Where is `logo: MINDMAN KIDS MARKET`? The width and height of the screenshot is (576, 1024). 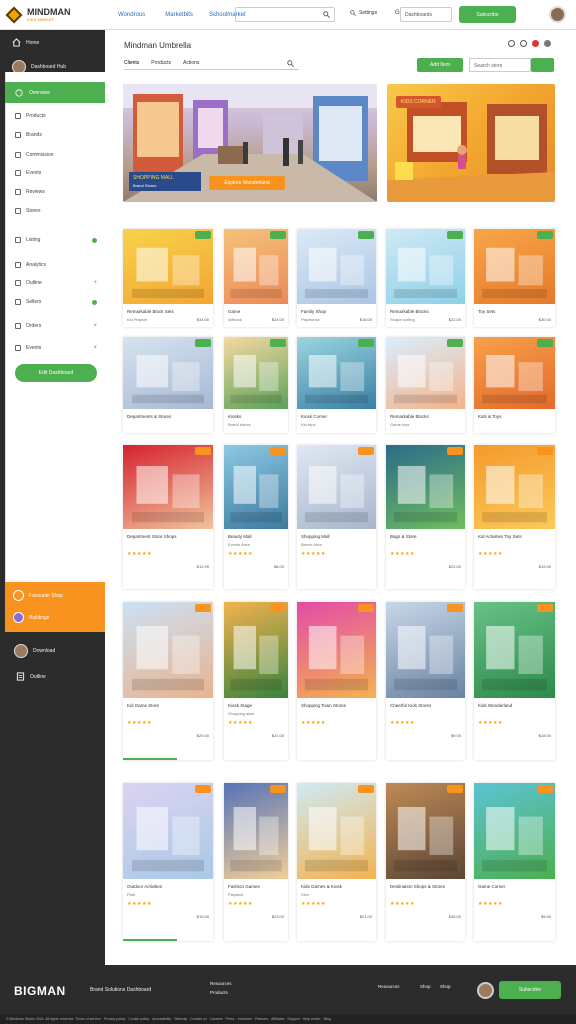
logo: MINDMAN KIDS MARKET is located at coordinates (54, 14).